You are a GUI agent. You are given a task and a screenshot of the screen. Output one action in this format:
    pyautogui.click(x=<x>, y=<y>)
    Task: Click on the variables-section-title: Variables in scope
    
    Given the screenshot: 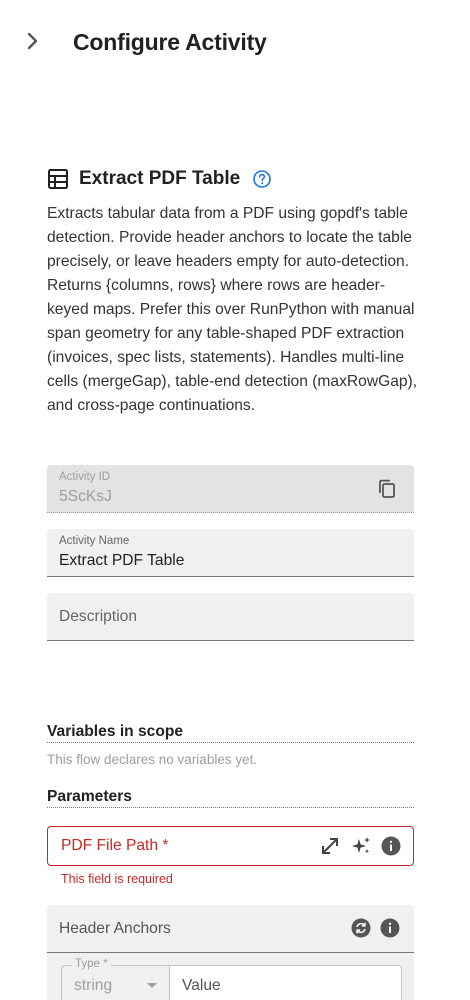 What is the action you would take?
    pyautogui.click(x=230, y=733)
    